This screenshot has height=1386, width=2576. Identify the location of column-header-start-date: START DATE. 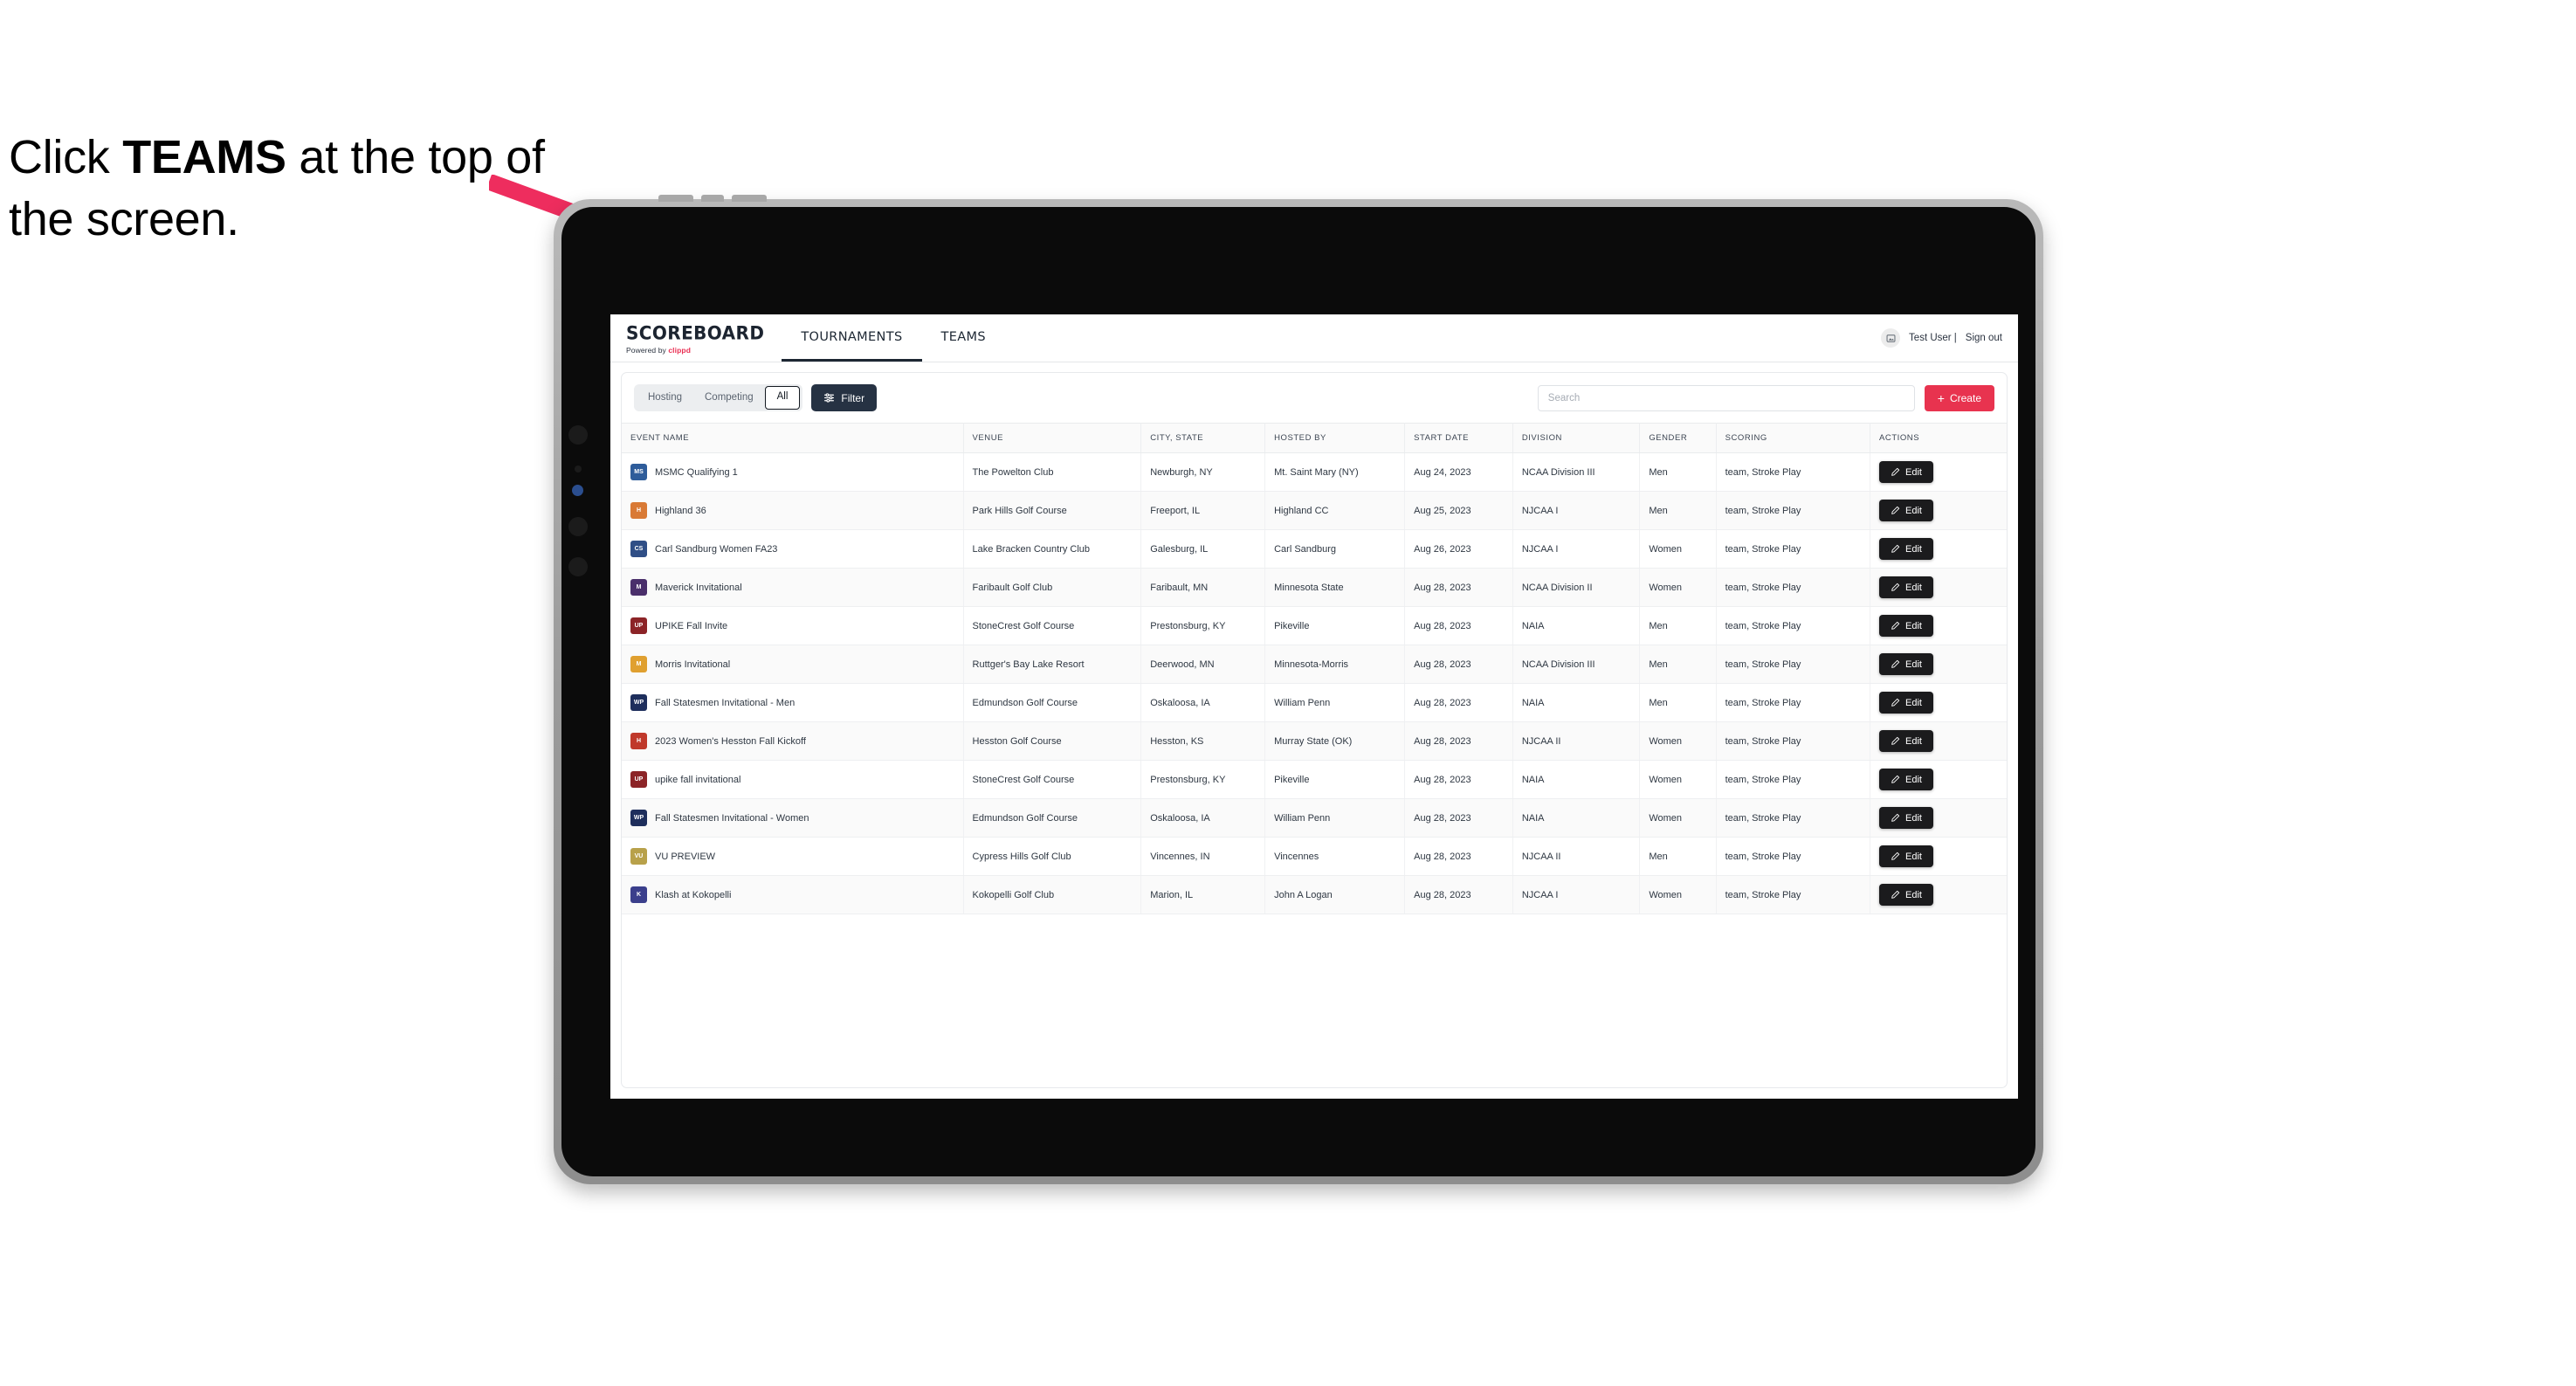
(1458, 438).